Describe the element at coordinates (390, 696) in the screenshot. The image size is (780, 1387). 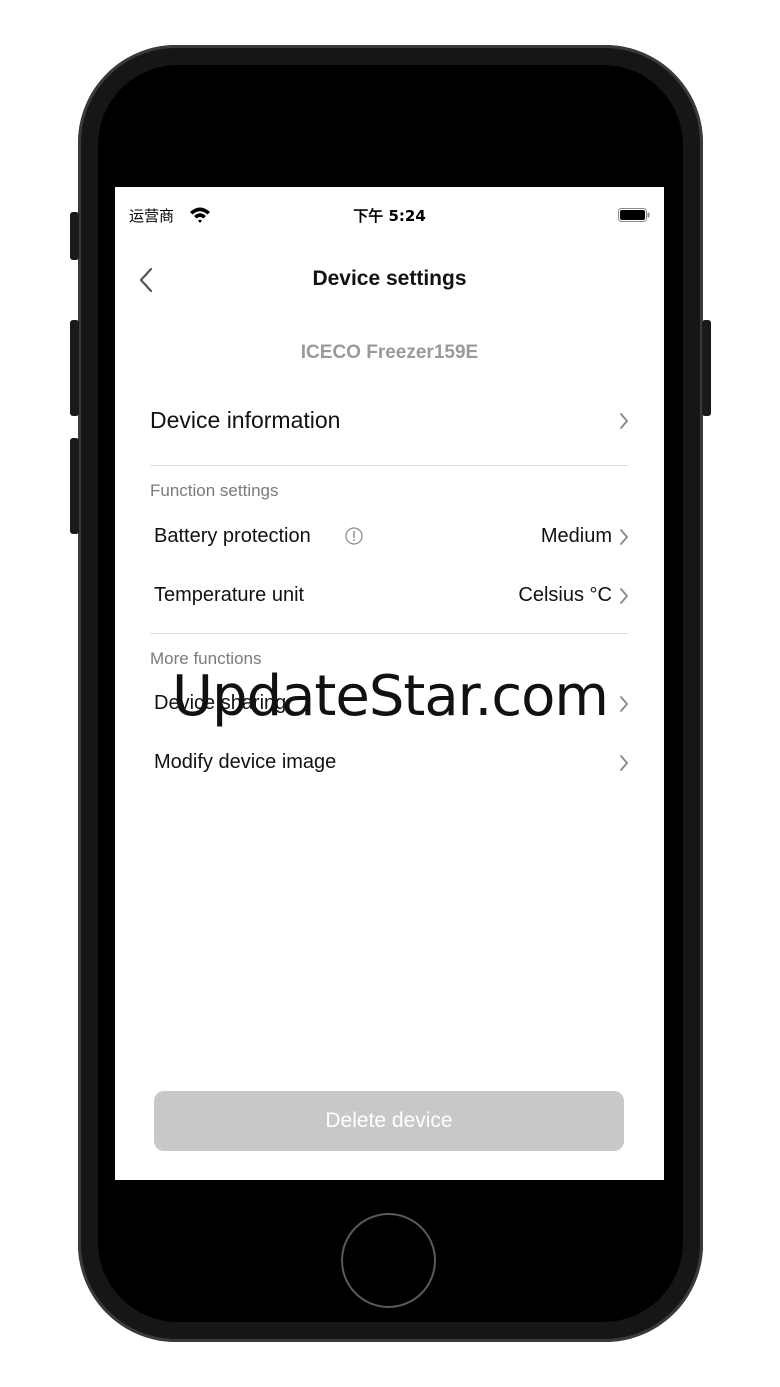
I see `watermark: UpdateStar.com` at that location.